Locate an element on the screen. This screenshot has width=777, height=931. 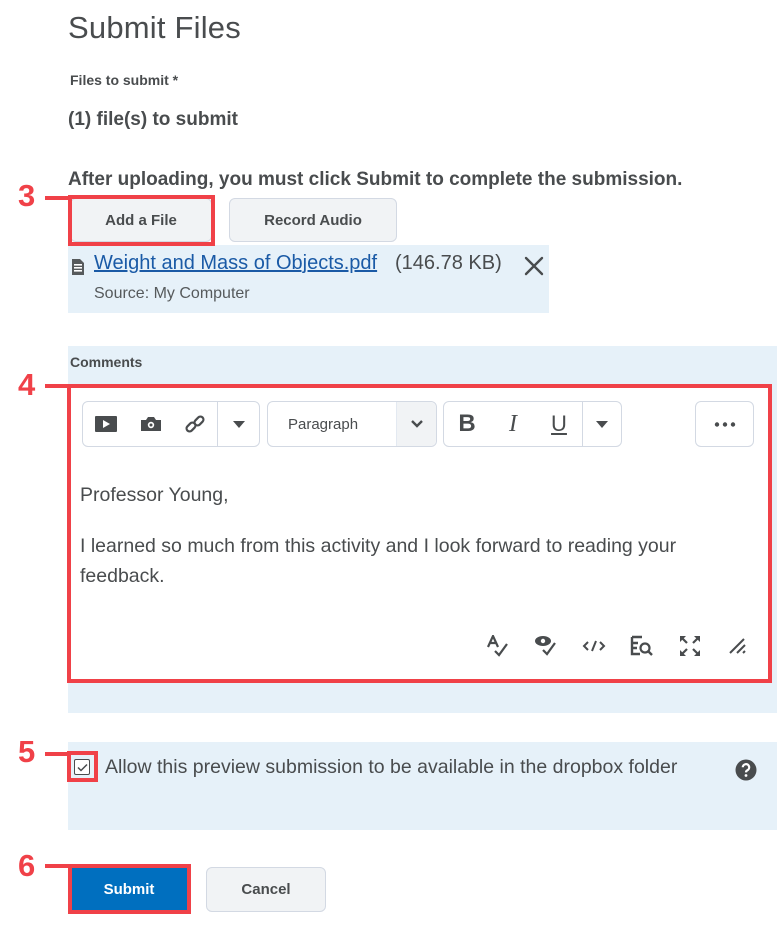
document-icon is located at coordinates (78, 267).